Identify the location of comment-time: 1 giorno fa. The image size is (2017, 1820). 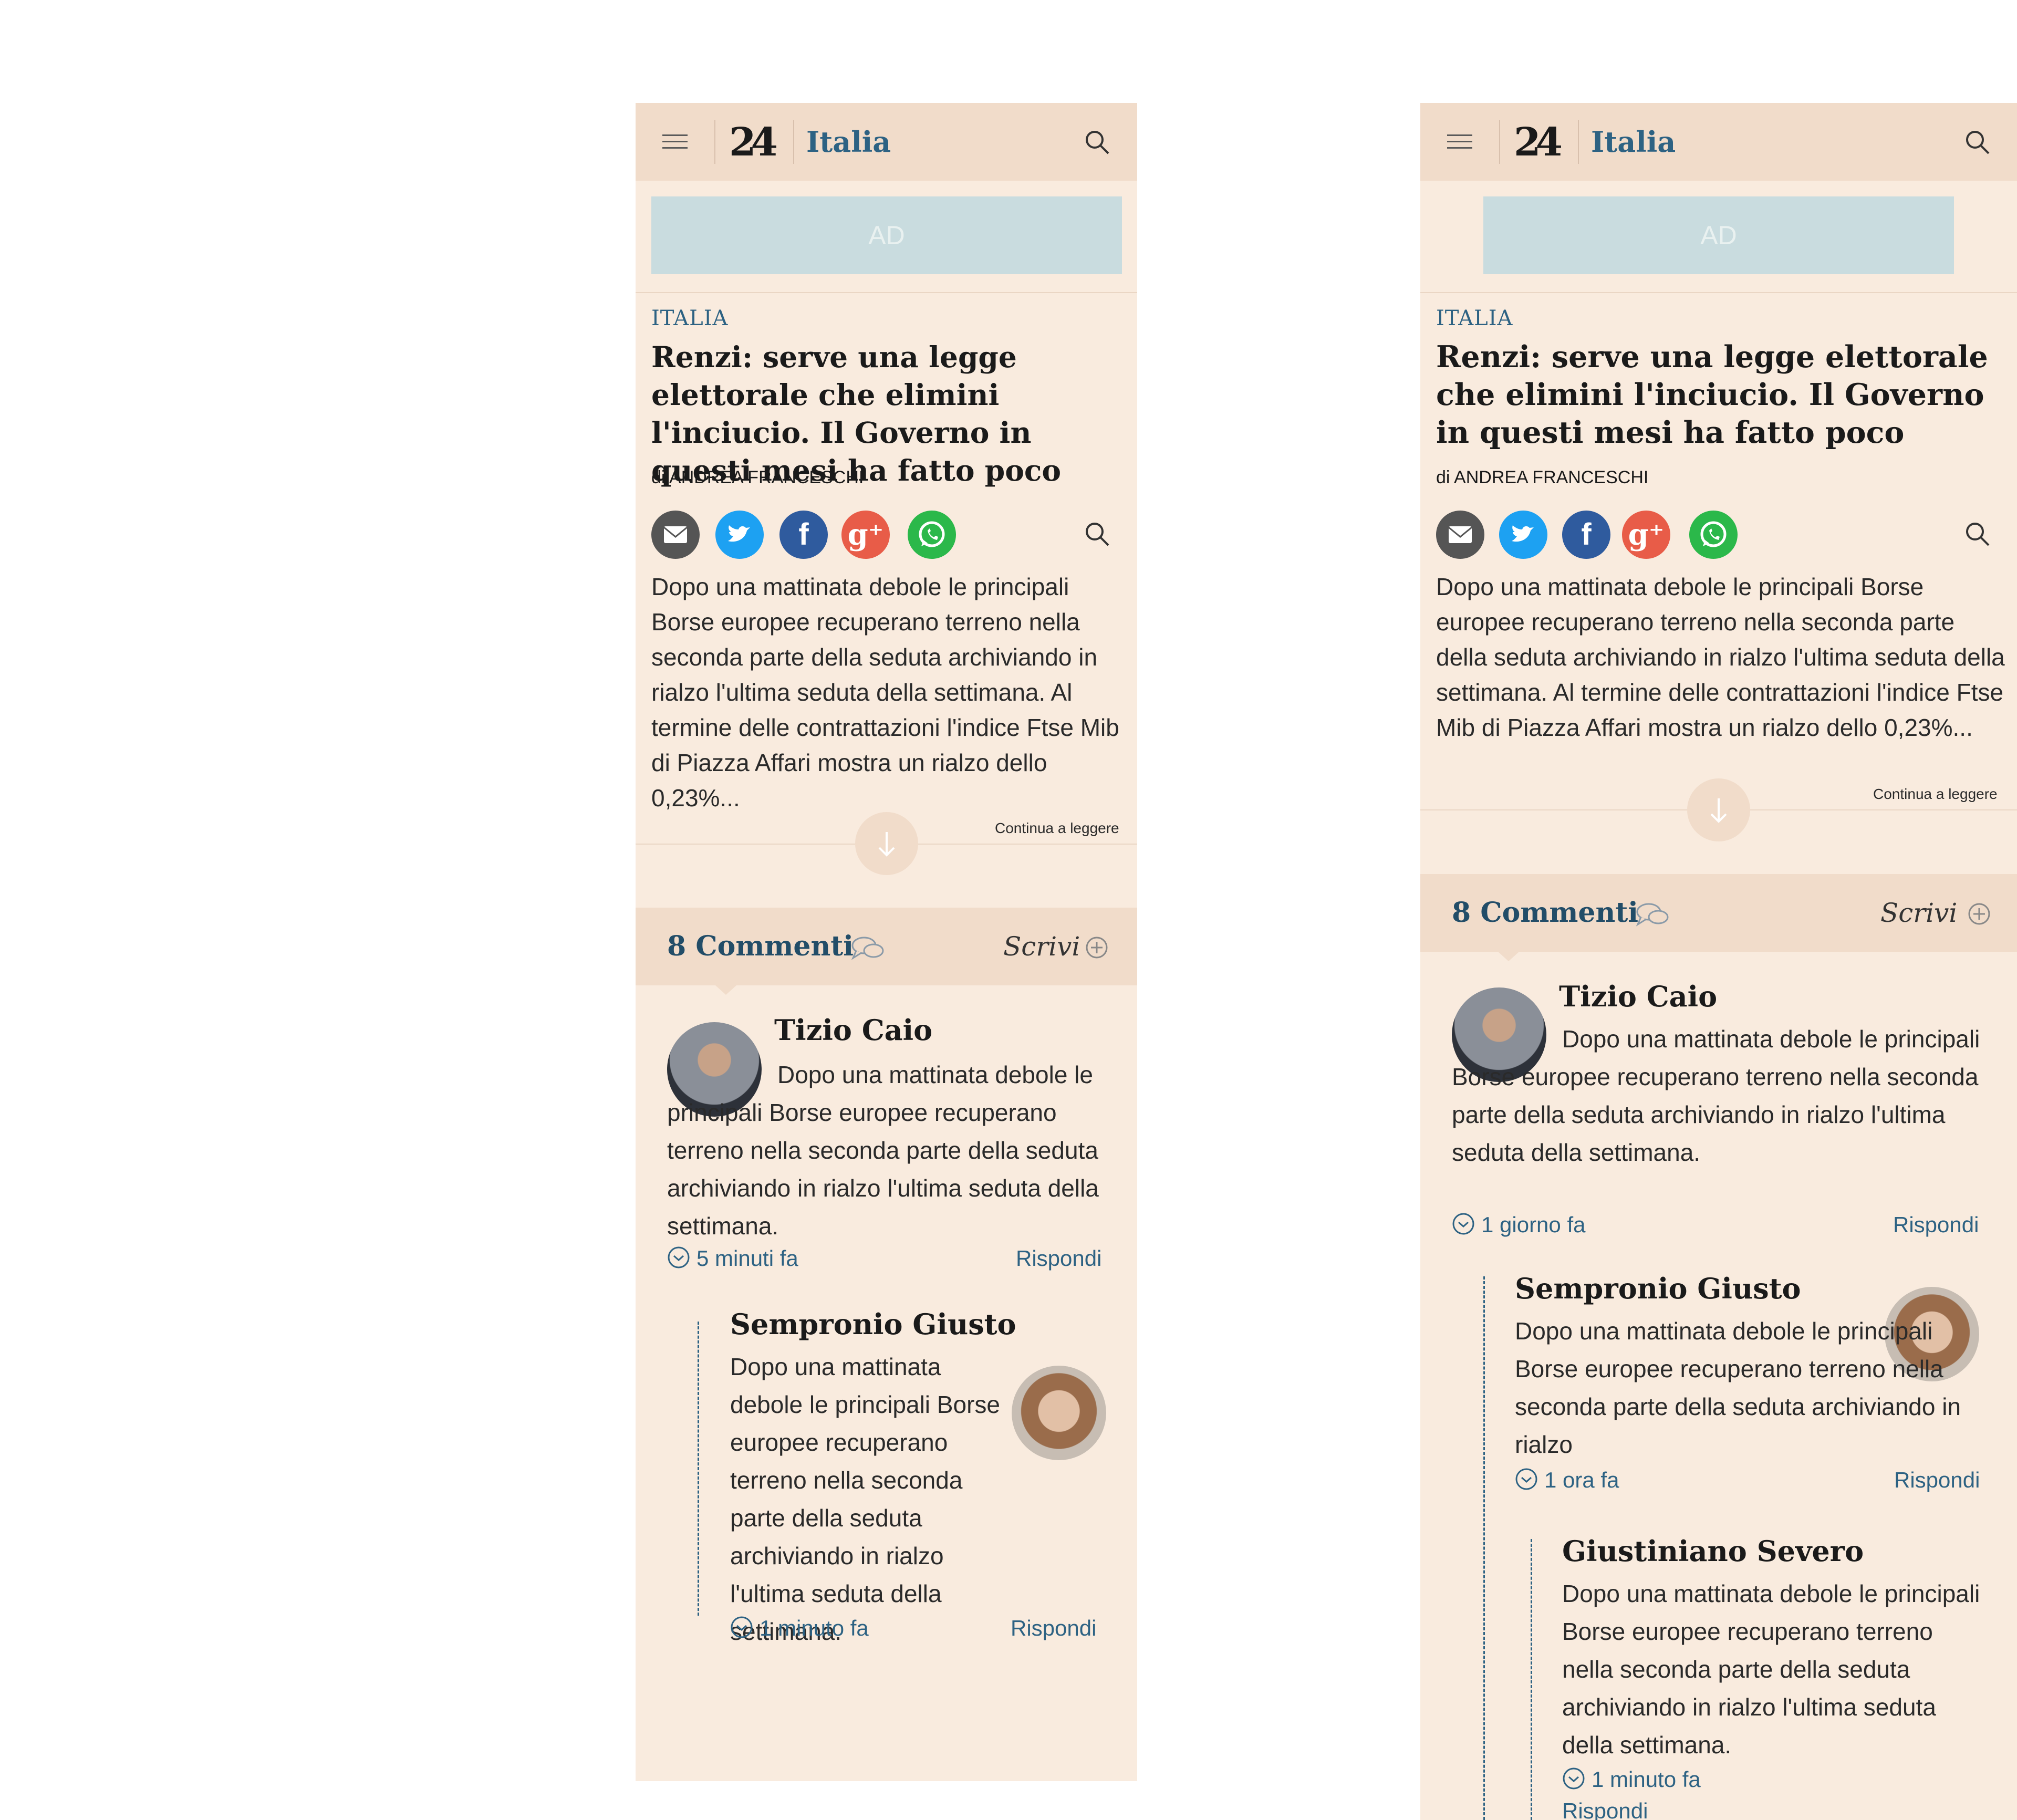
(1518, 1225).